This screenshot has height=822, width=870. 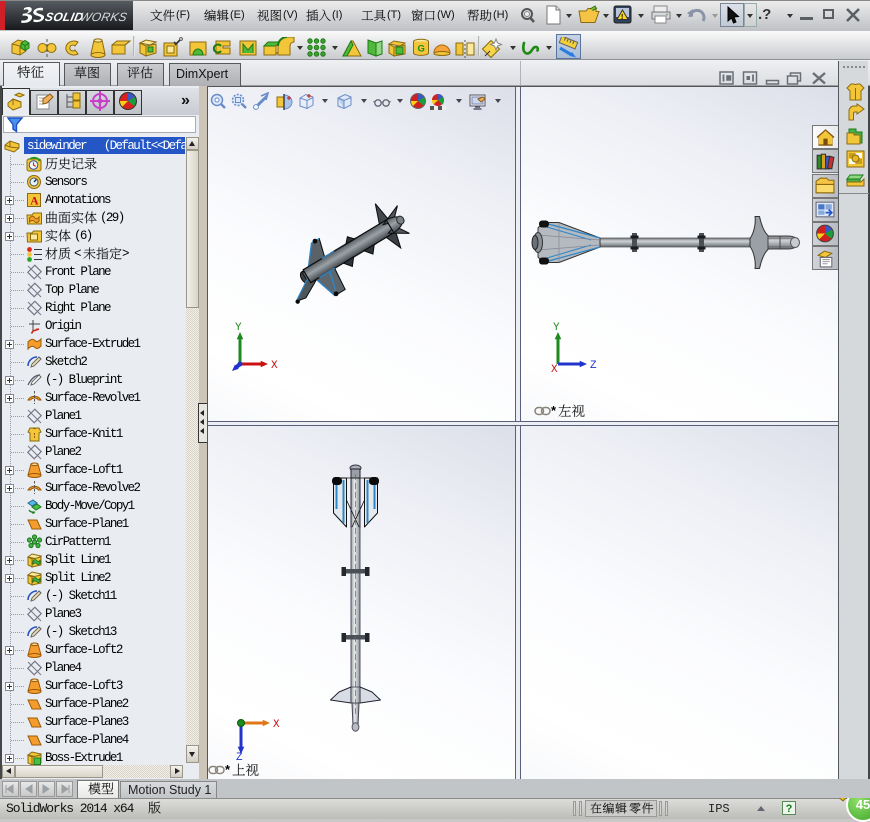 I want to click on svg-text: G, so click(x=421, y=49).